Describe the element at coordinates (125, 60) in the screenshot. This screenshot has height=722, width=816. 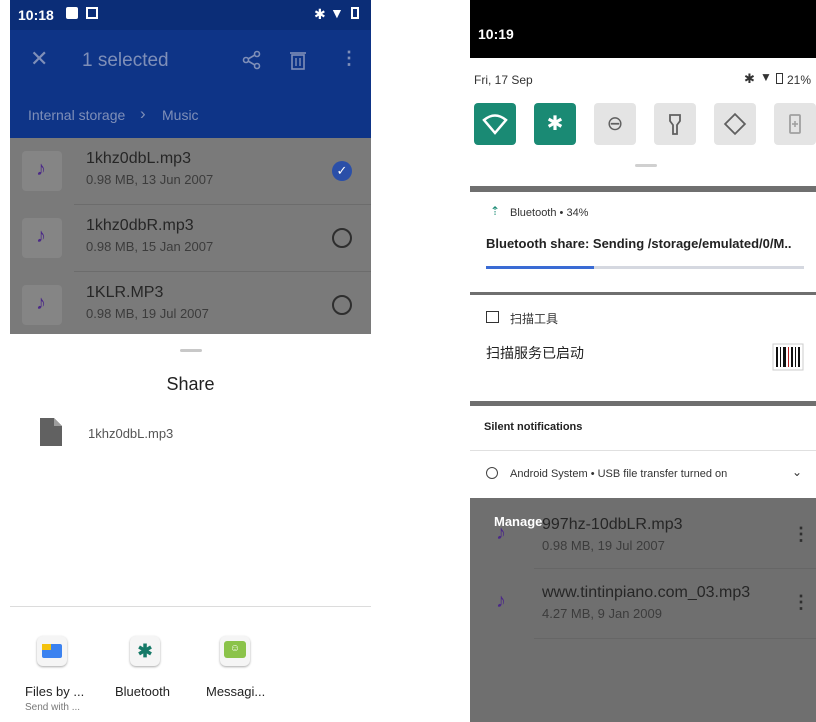
I see `selection-count-title: 1 selected` at that location.